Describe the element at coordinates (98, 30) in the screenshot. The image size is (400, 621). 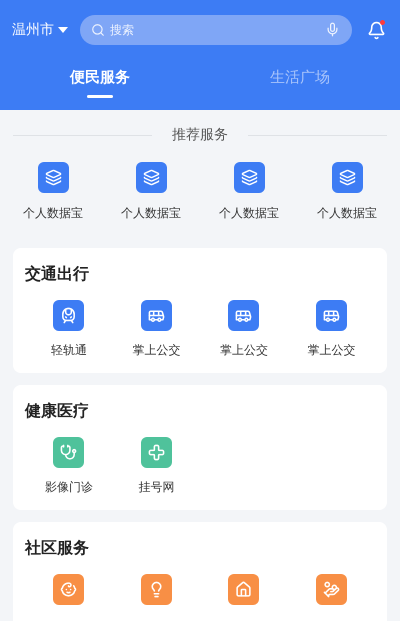
I see `search-icon` at that location.